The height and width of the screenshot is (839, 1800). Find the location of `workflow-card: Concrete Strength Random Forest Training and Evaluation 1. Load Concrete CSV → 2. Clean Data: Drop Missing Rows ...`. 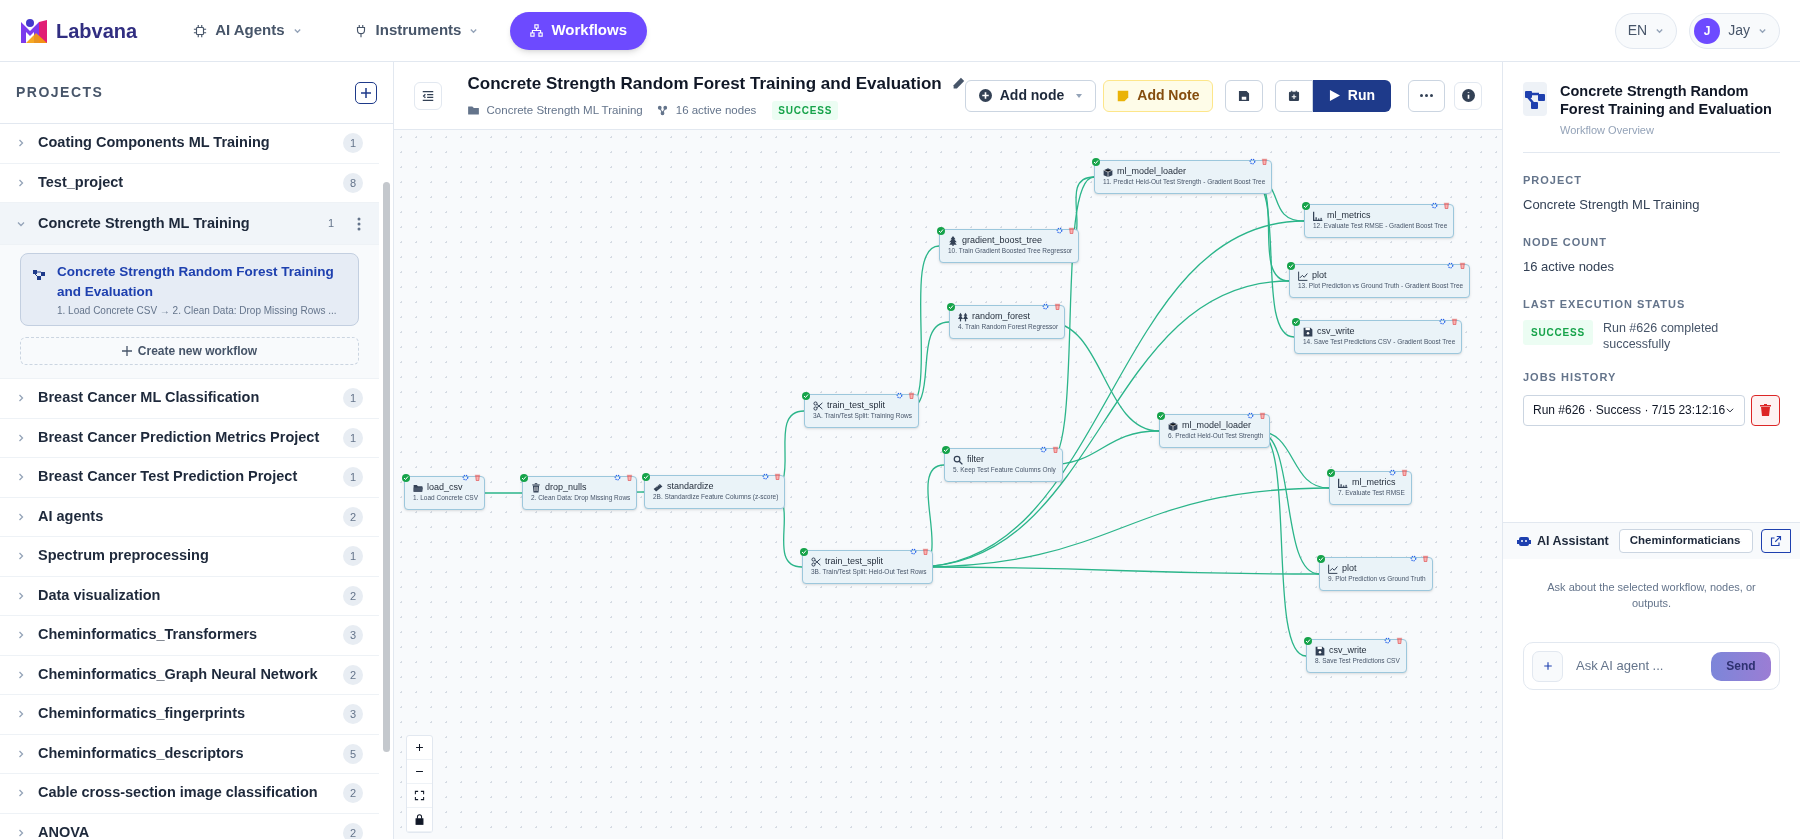

workflow-card: Concrete Strength Random Forest Training and Evaluation 1. Load Concrete CSV → 2. Clean Data: Drop Missing Rows ... is located at coordinates (189, 289).